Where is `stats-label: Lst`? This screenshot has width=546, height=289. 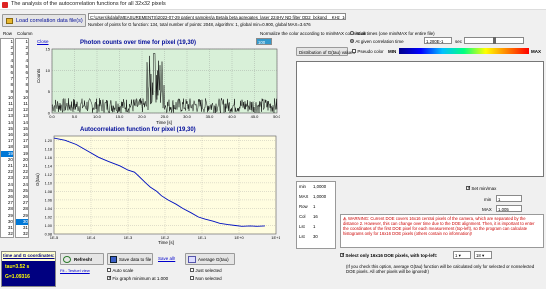
stats-label: Lst is located at coordinates (302, 226).